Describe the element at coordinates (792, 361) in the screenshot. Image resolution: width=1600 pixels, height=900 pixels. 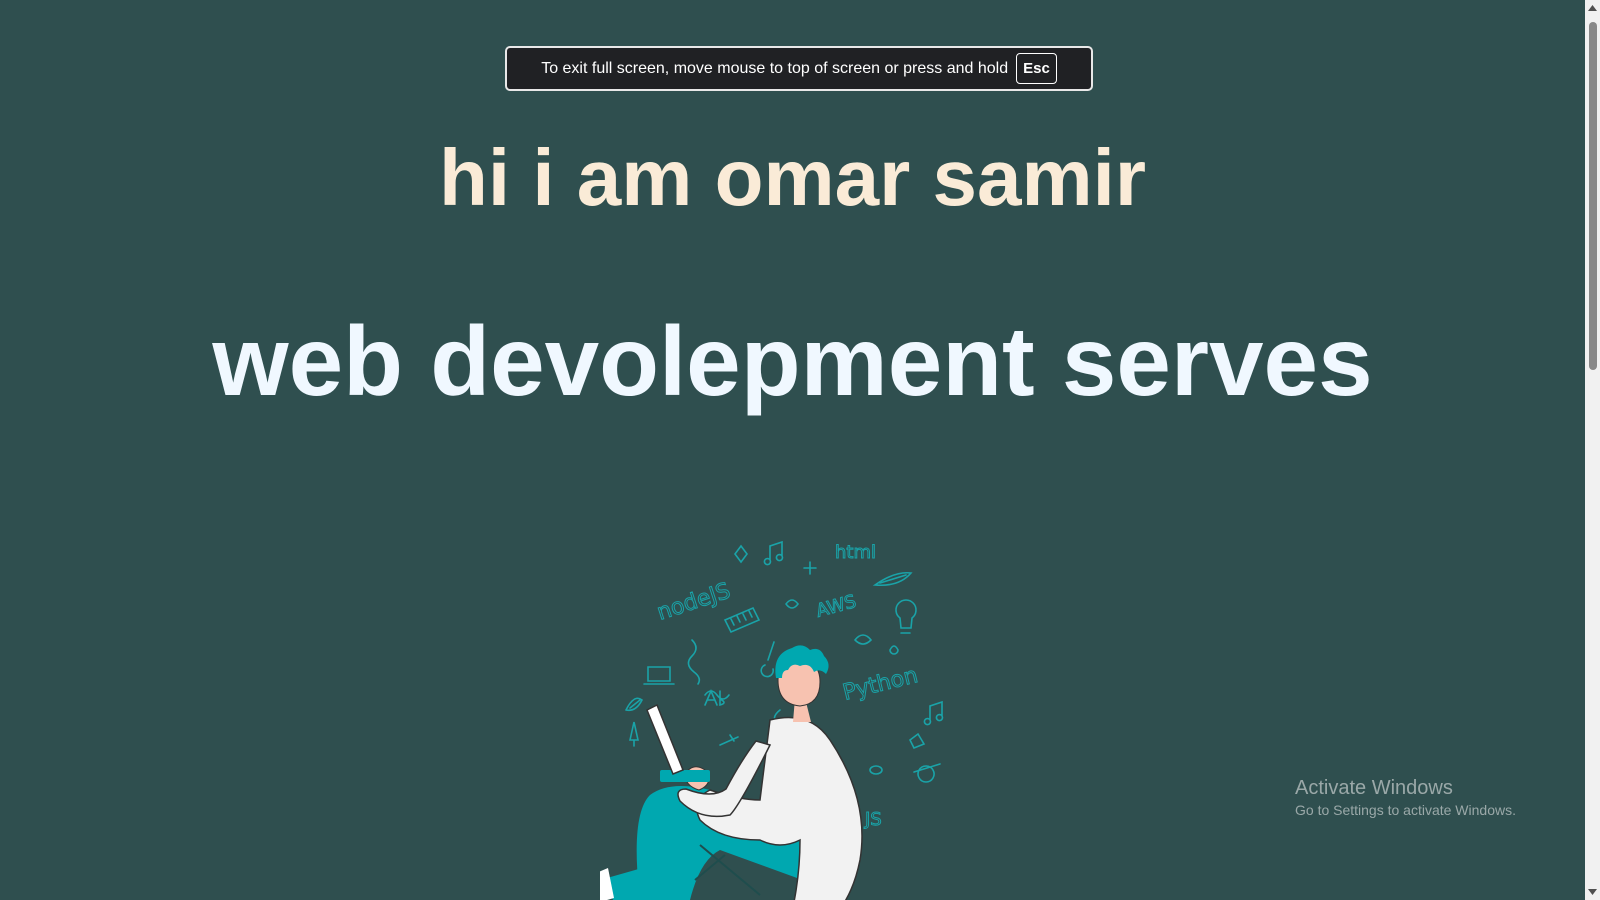
I see `hero-service-heading: web devolepment serves` at that location.